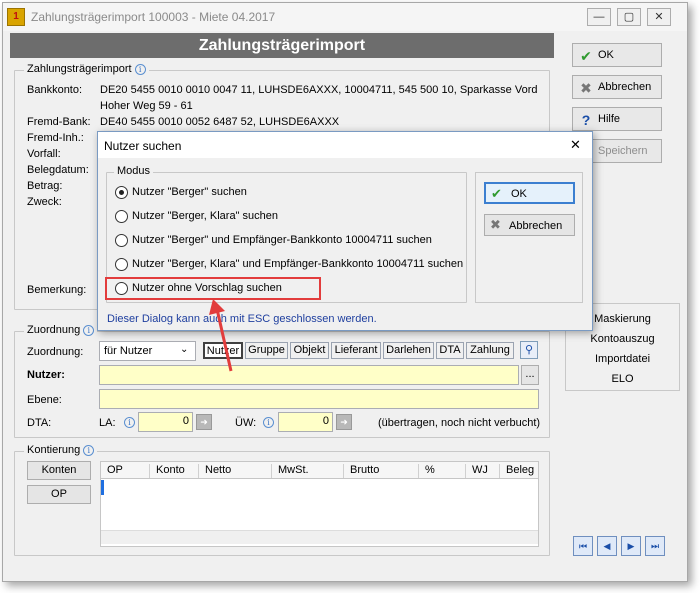 The height and width of the screenshot is (593, 700). What do you see at coordinates (529, 350) in the screenshot?
I see `search-icon: ⚲` at bounding box center [529, 350].